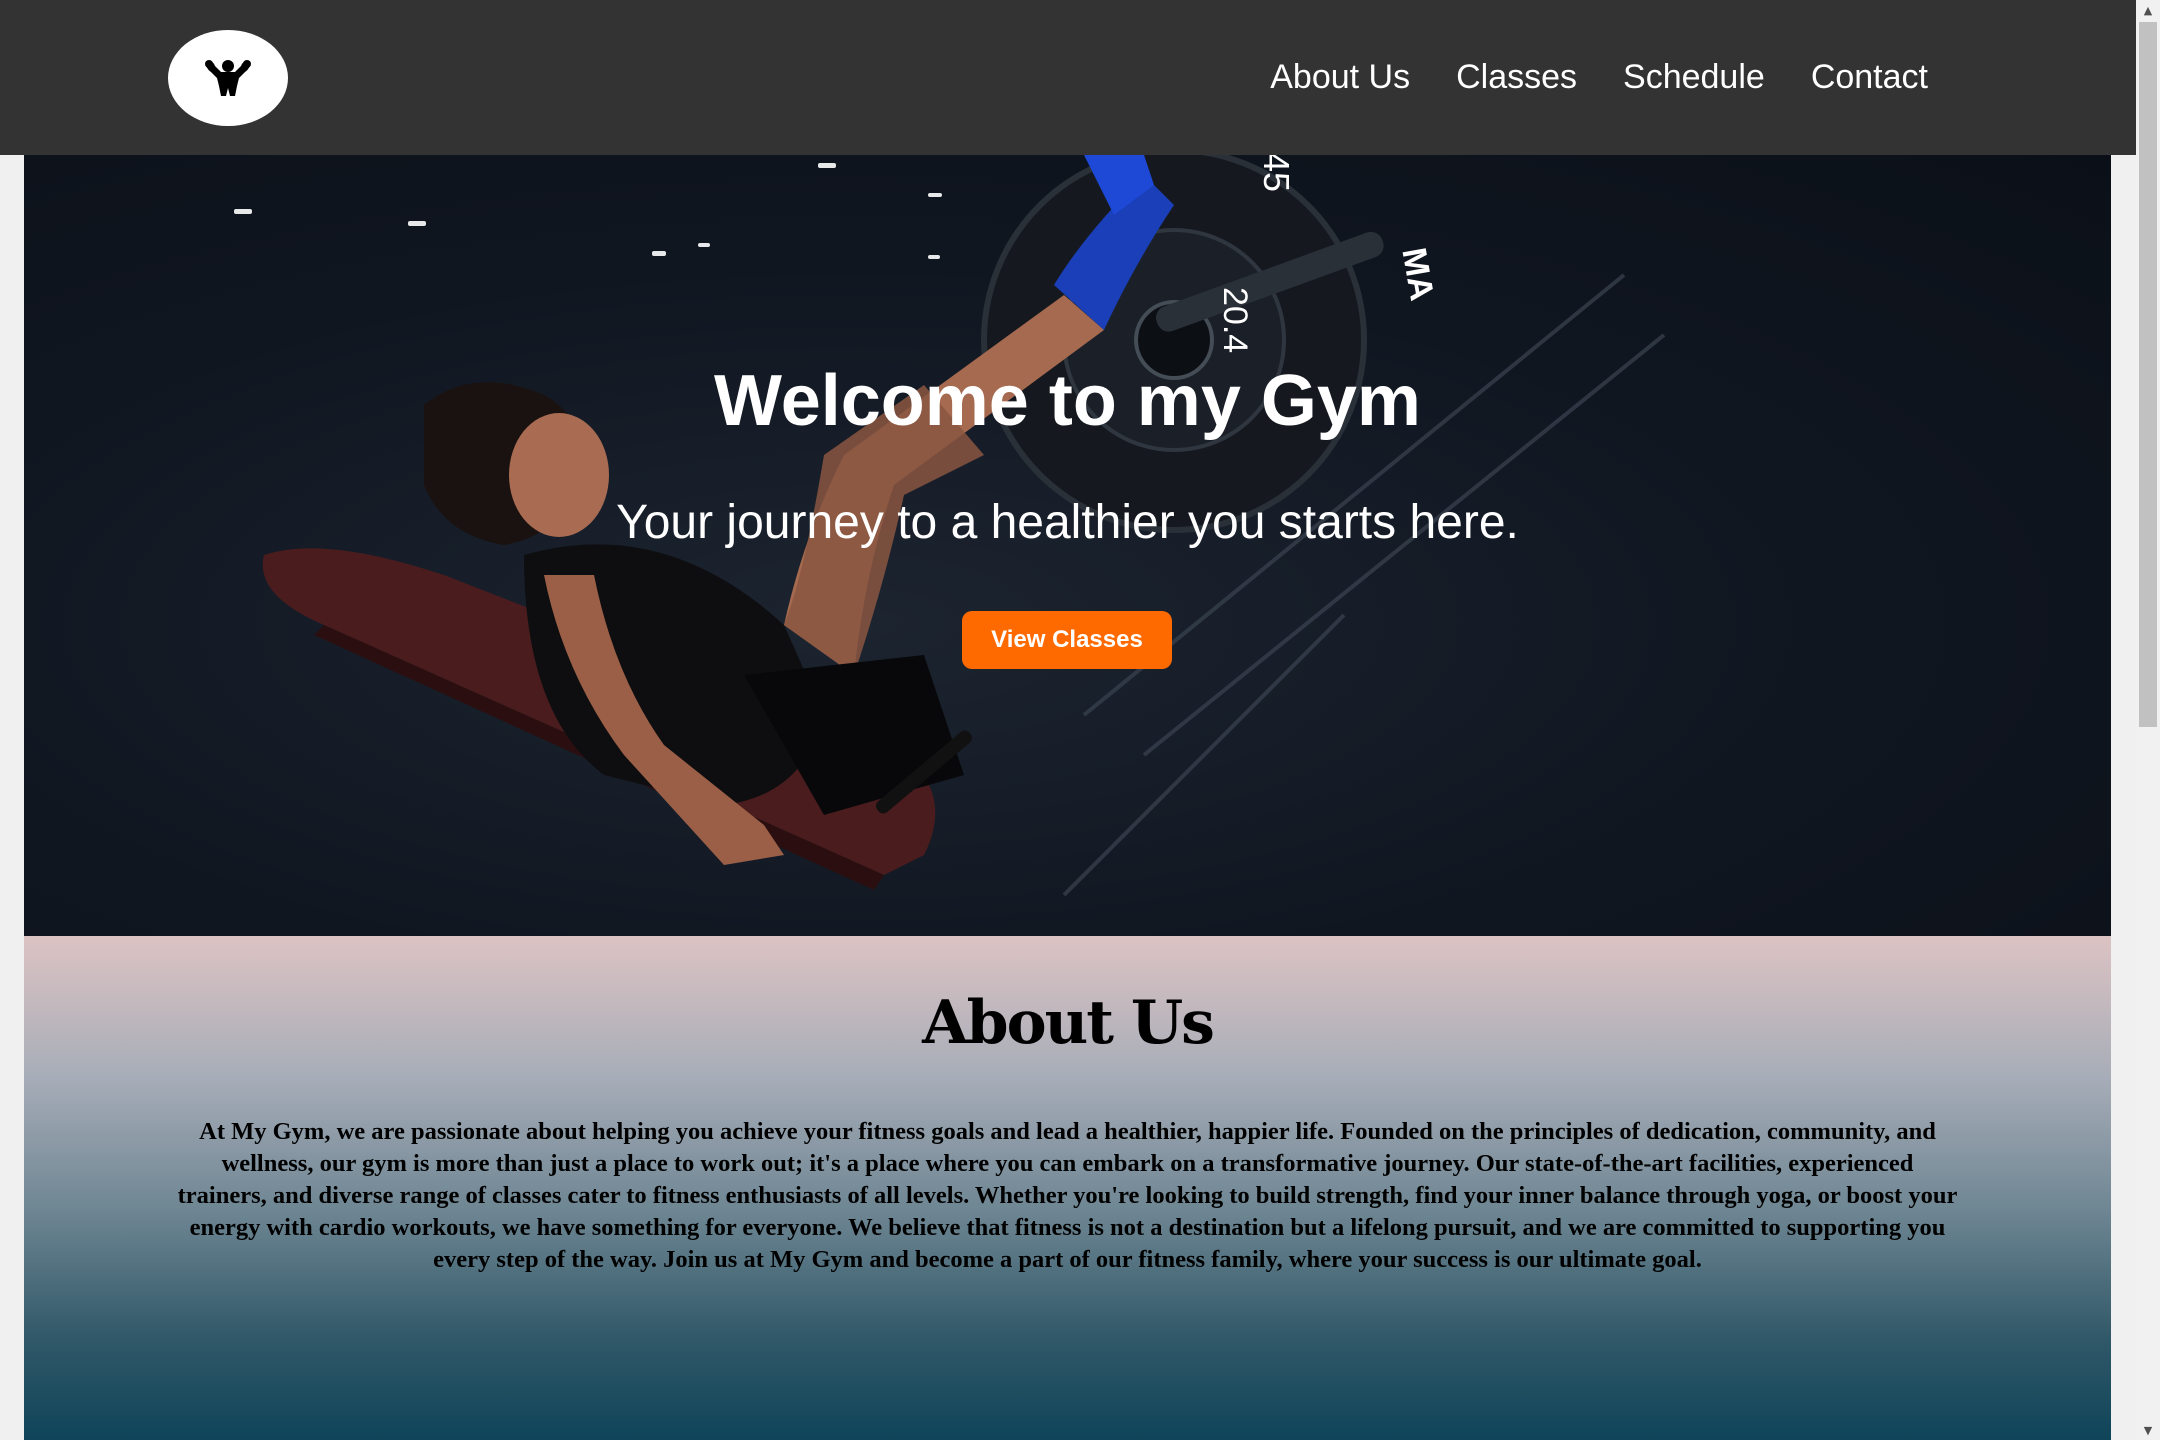  What do you see at coordinates (1417, 274) in the screenshot?
I see `plate-label-brand: MA` at bounding box center [1417, 274].